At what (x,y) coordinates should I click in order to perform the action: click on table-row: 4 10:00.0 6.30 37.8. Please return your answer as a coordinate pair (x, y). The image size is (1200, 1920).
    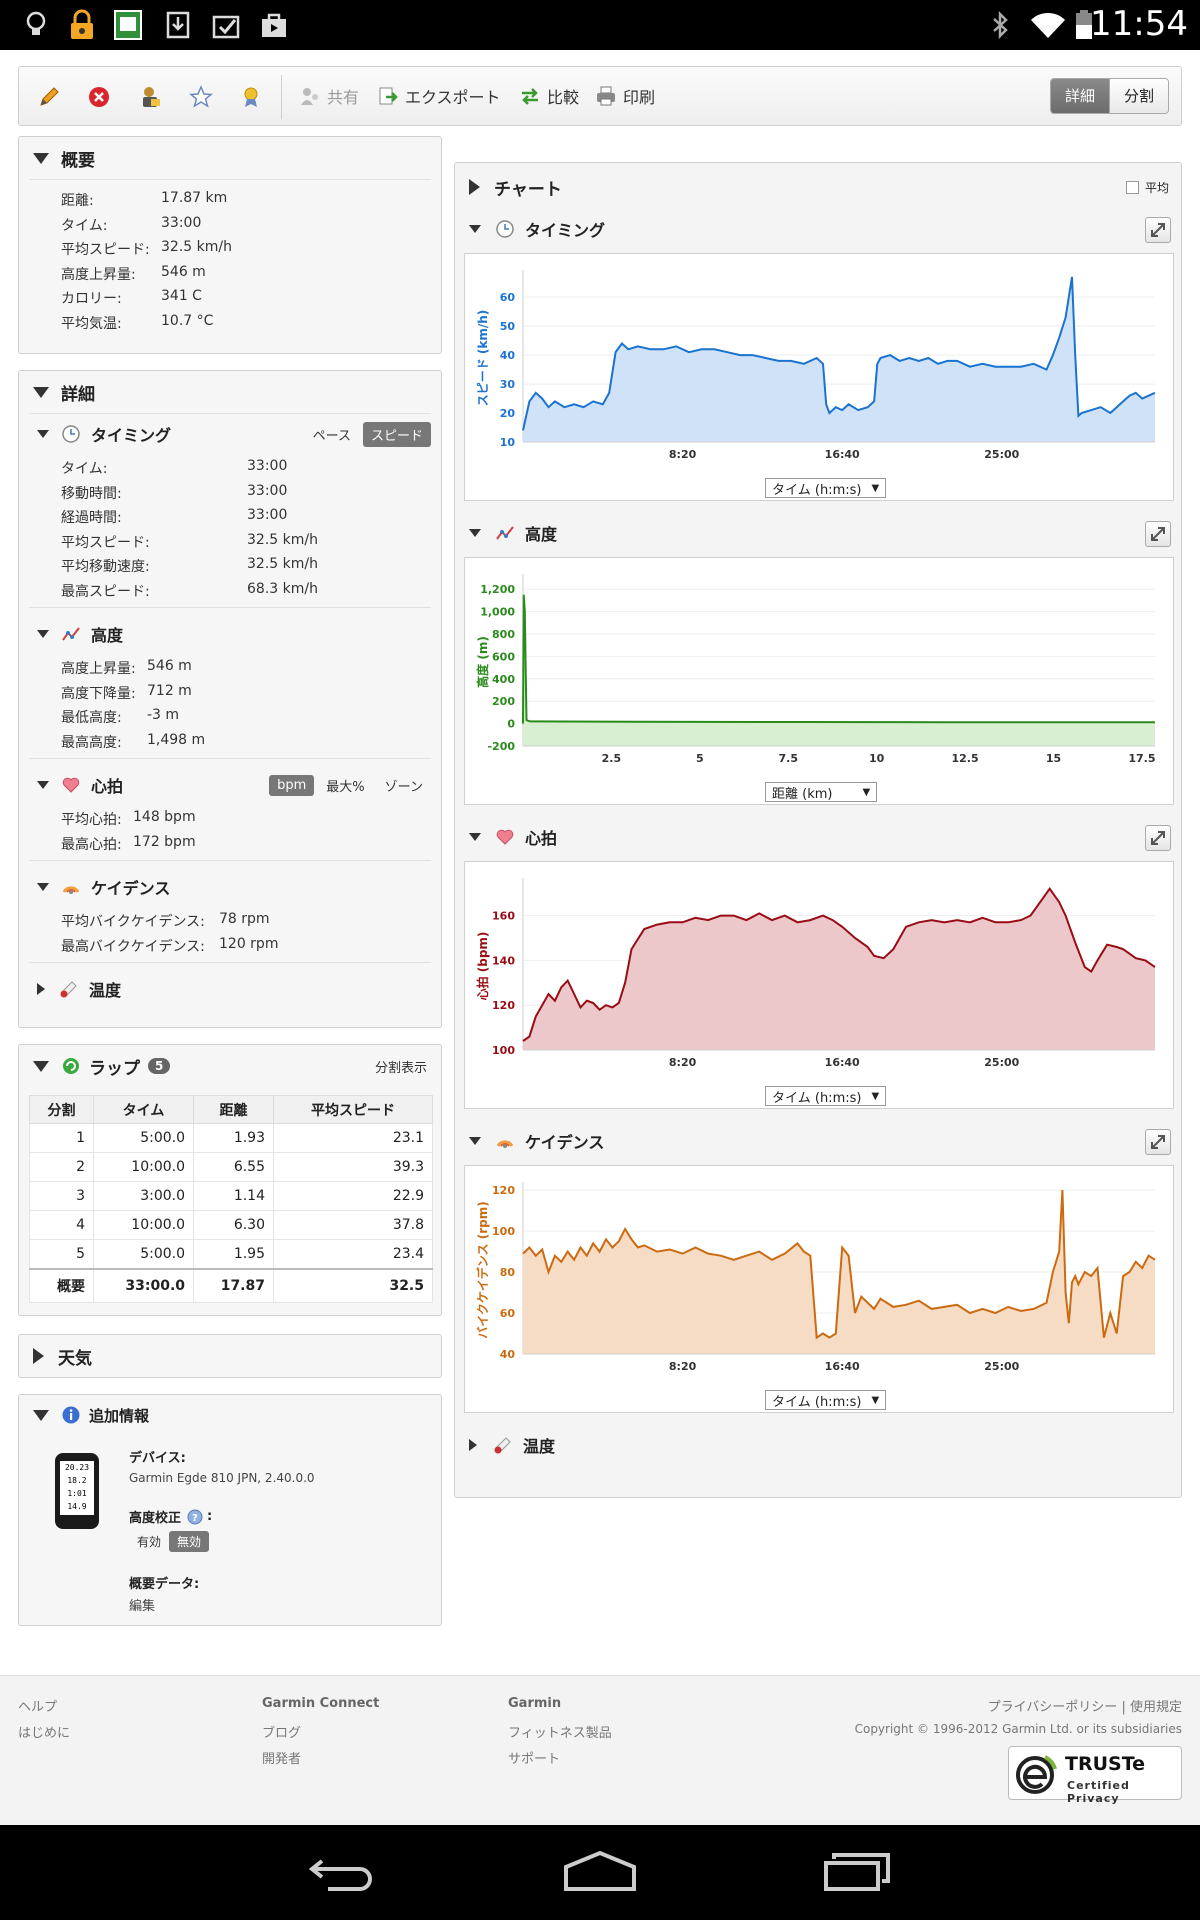
    Looking at the image, I should click on (231, 1225).